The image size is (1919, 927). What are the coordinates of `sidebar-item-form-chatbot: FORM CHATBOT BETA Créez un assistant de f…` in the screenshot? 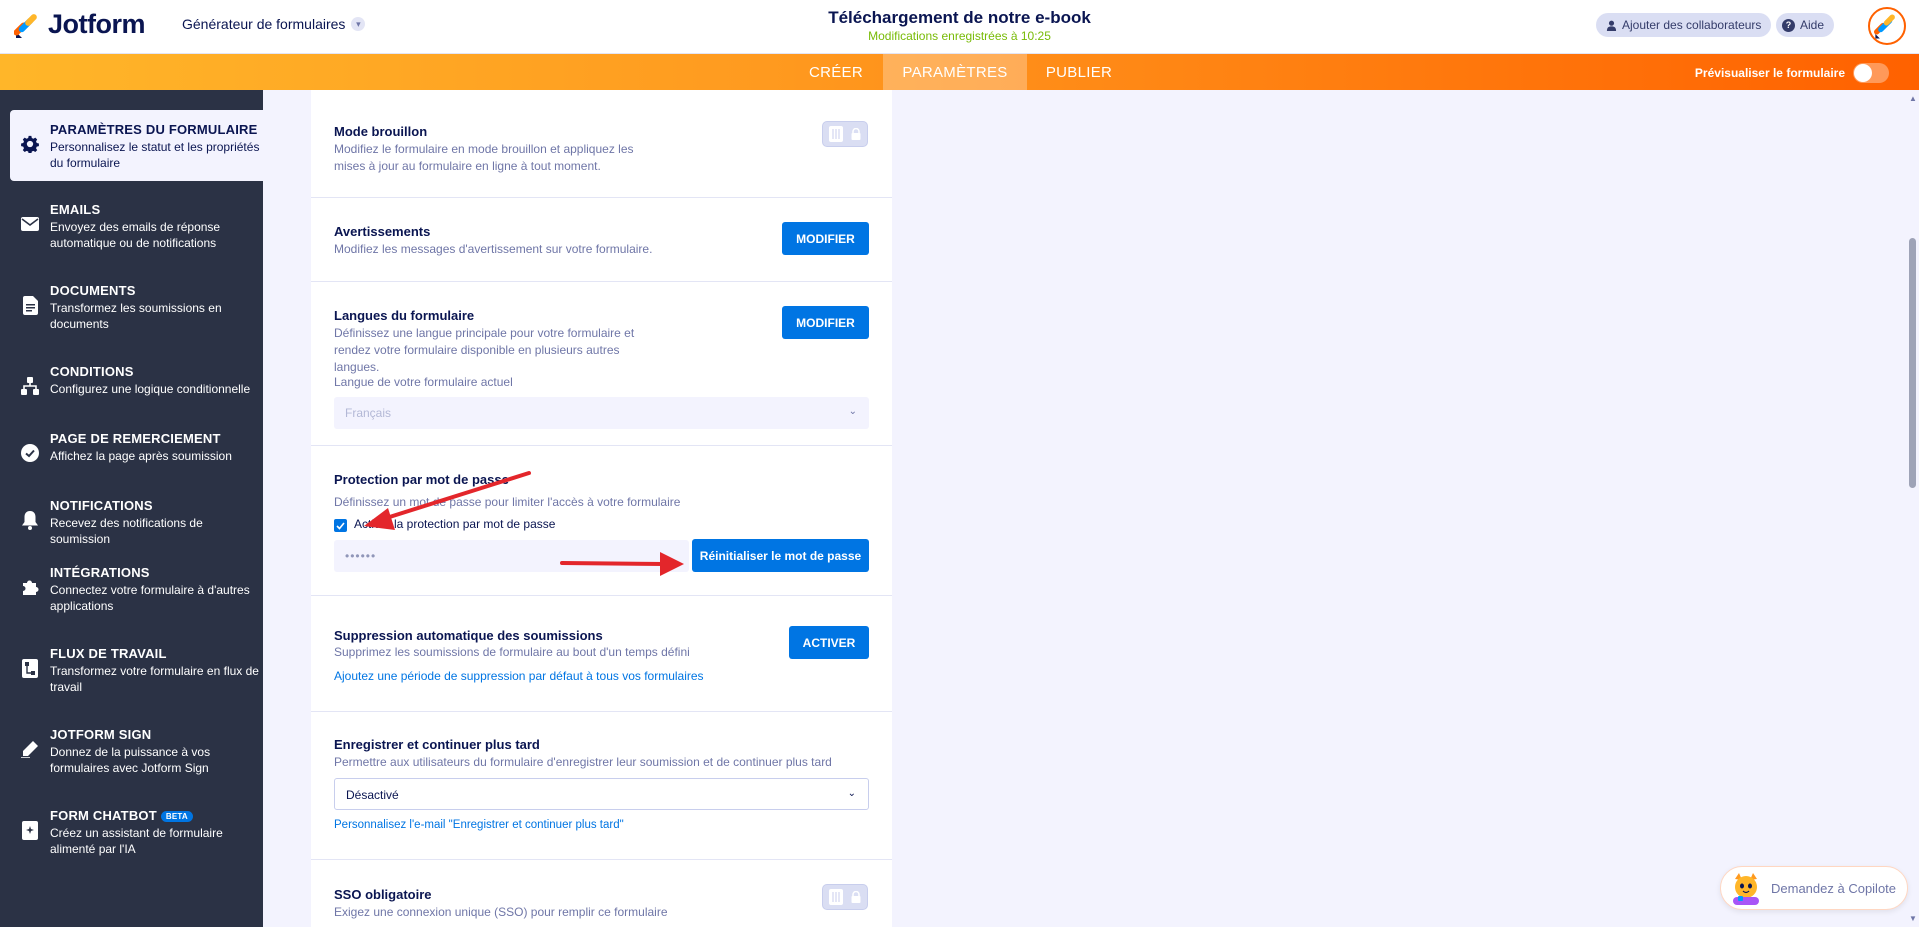 It's located at (136, 832).